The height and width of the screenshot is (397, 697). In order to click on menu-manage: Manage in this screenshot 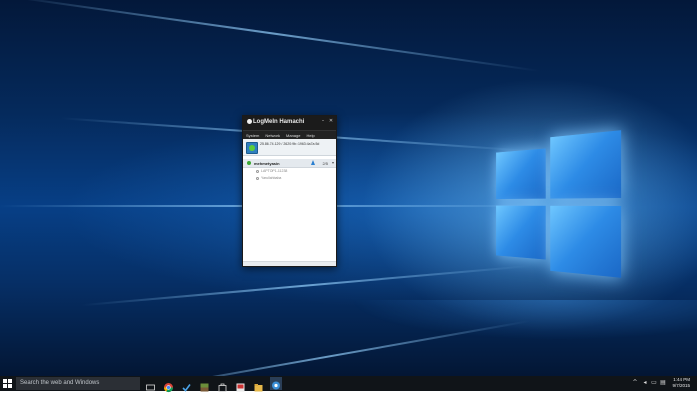, I will do `click(293, 135)`.